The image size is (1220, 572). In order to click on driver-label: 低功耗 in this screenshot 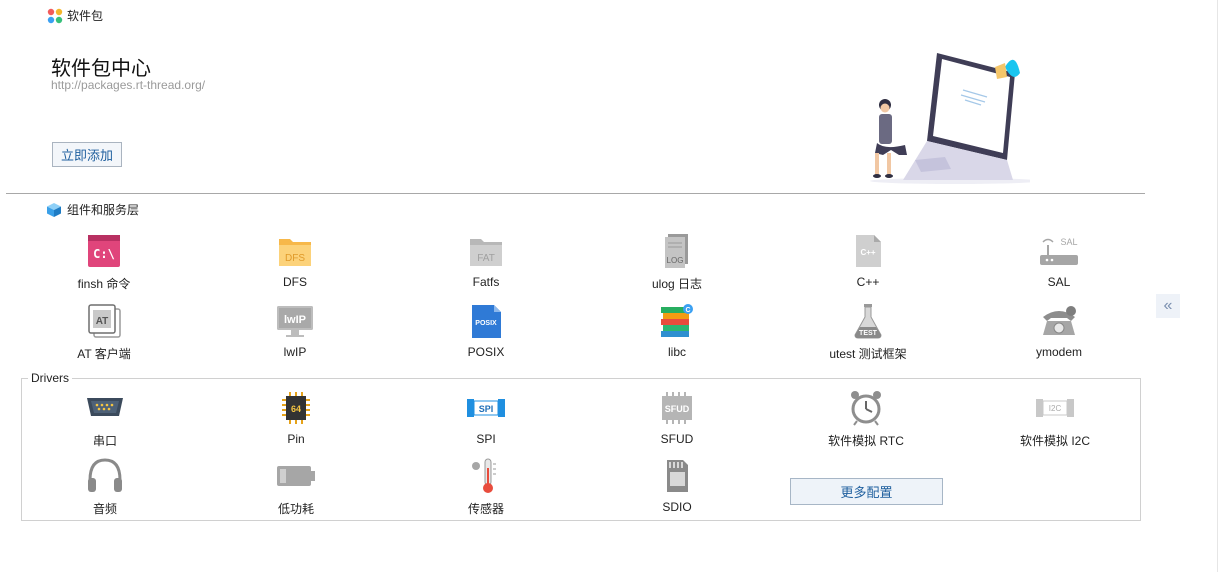, I will do `click(295, 509)`.